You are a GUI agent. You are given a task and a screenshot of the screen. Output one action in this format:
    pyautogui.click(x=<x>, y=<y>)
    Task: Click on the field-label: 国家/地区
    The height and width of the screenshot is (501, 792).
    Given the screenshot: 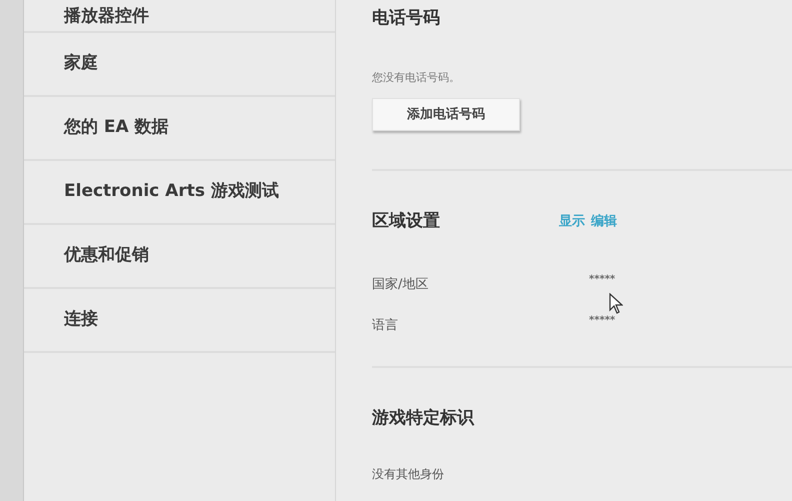 What is the action you would take?
    pyautogui.click(x=401, y=285)
    